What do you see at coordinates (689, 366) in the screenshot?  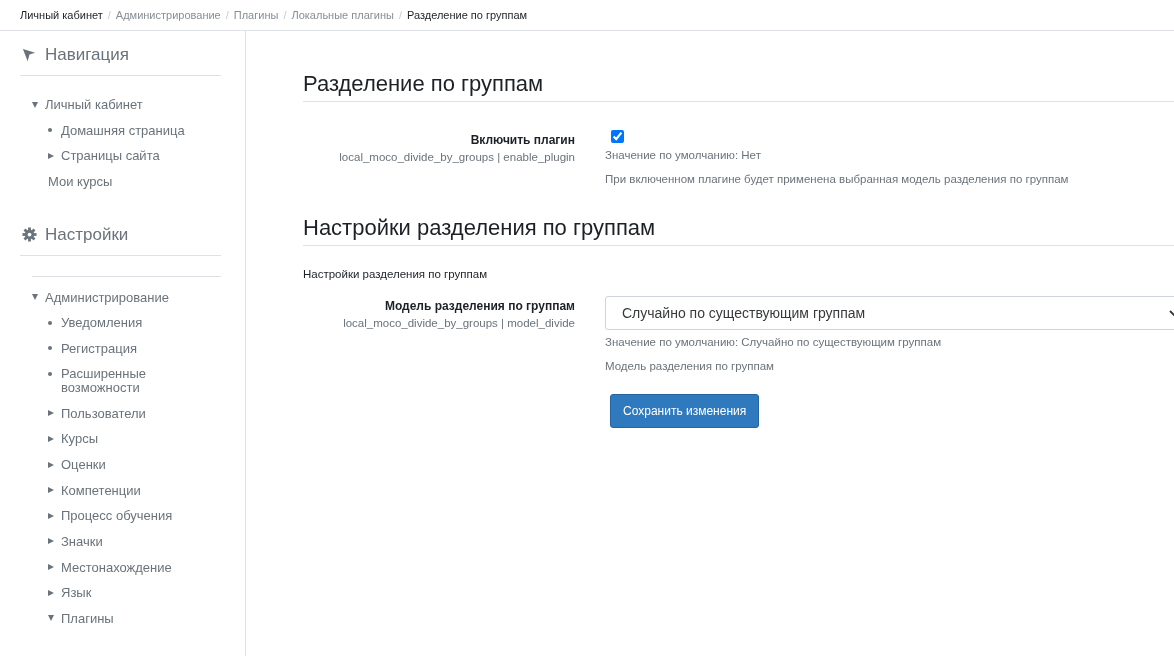 I see `setting-description: Модель разделения по группам` at bounding box center [689, 366].